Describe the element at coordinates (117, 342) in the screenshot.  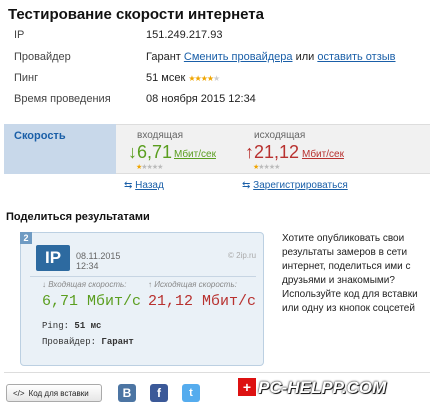
I see `card-provider-value: Гарант` at that location.